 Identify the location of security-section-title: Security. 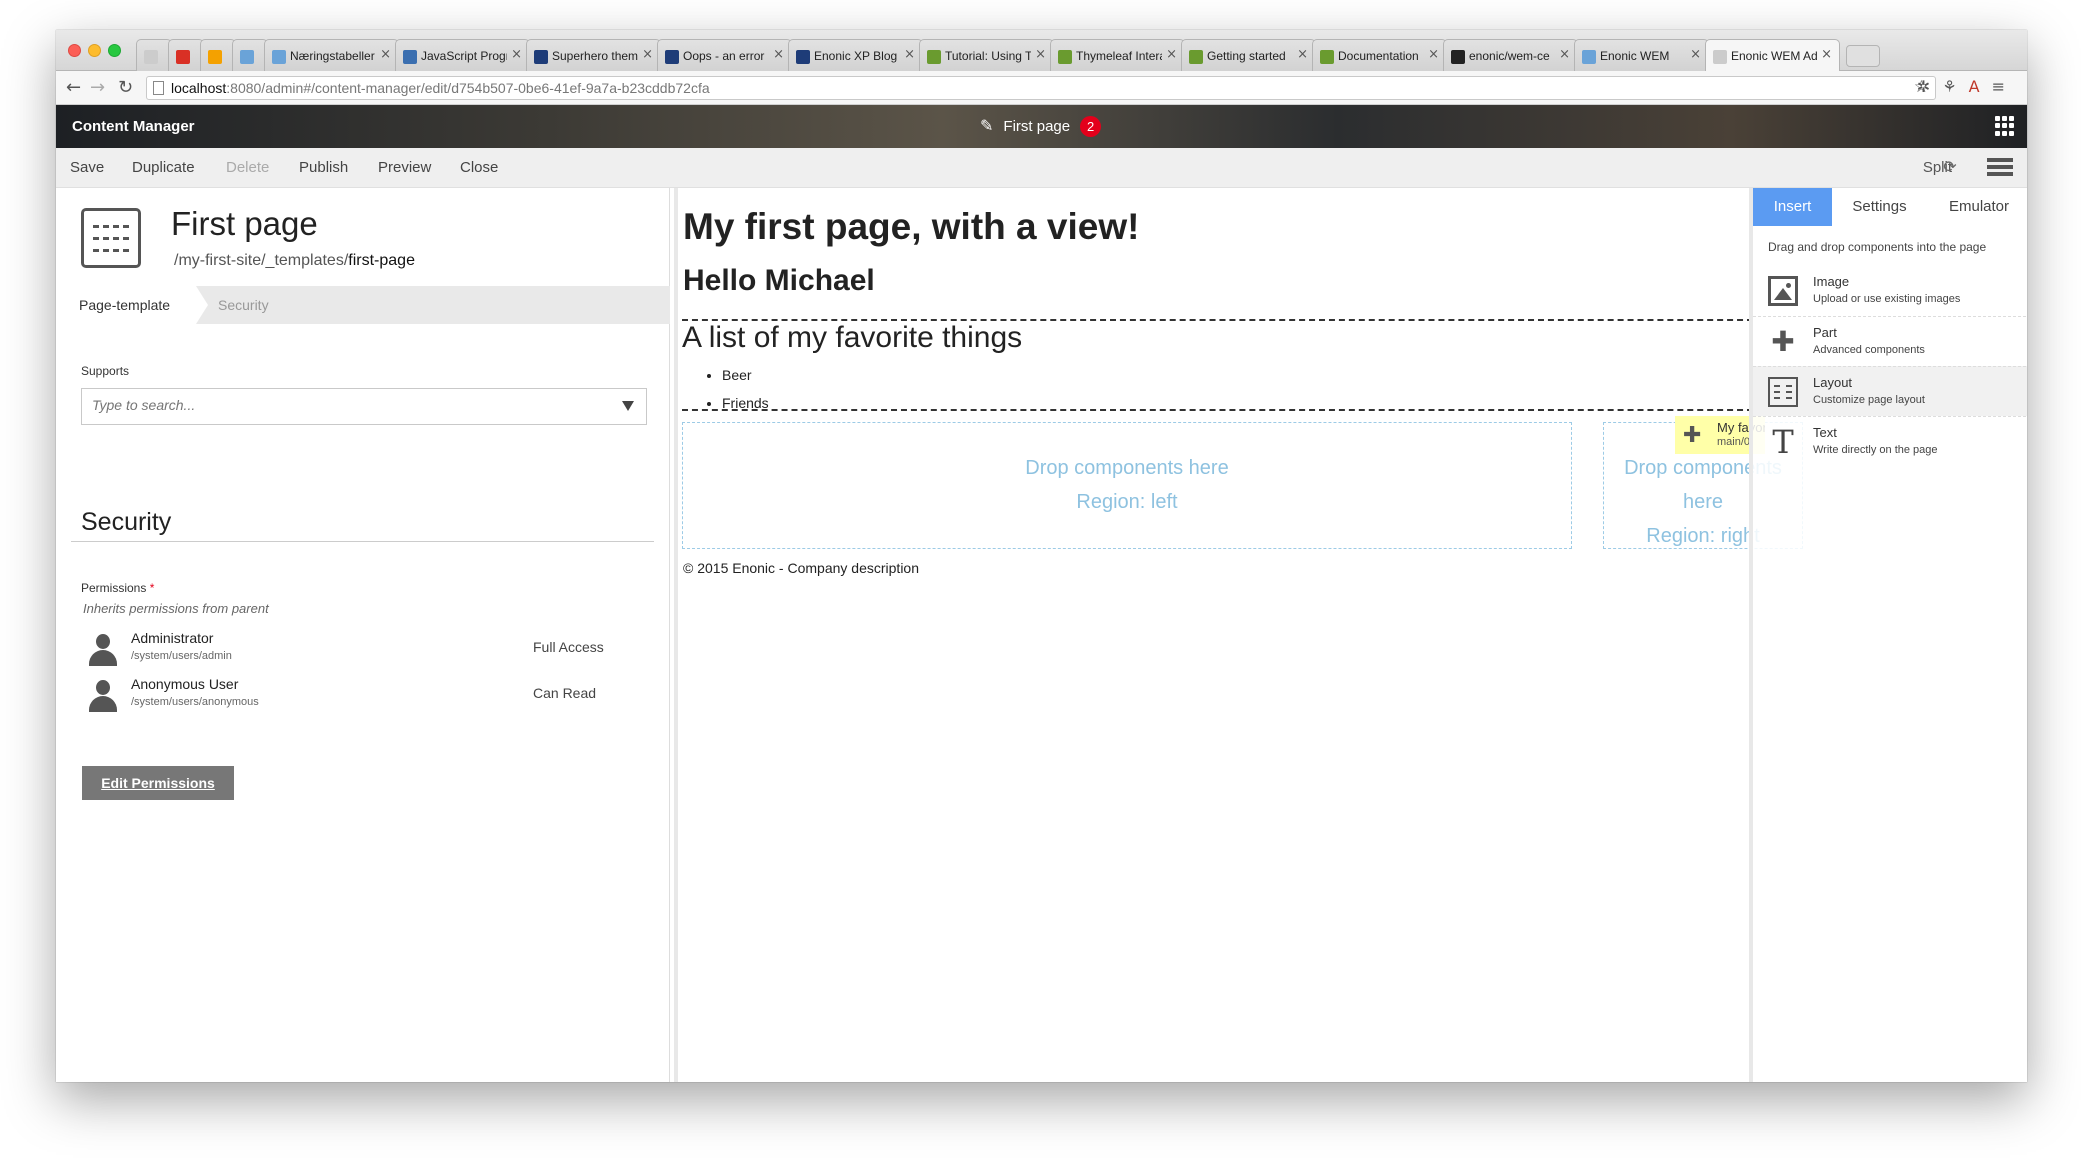
(126, 522).